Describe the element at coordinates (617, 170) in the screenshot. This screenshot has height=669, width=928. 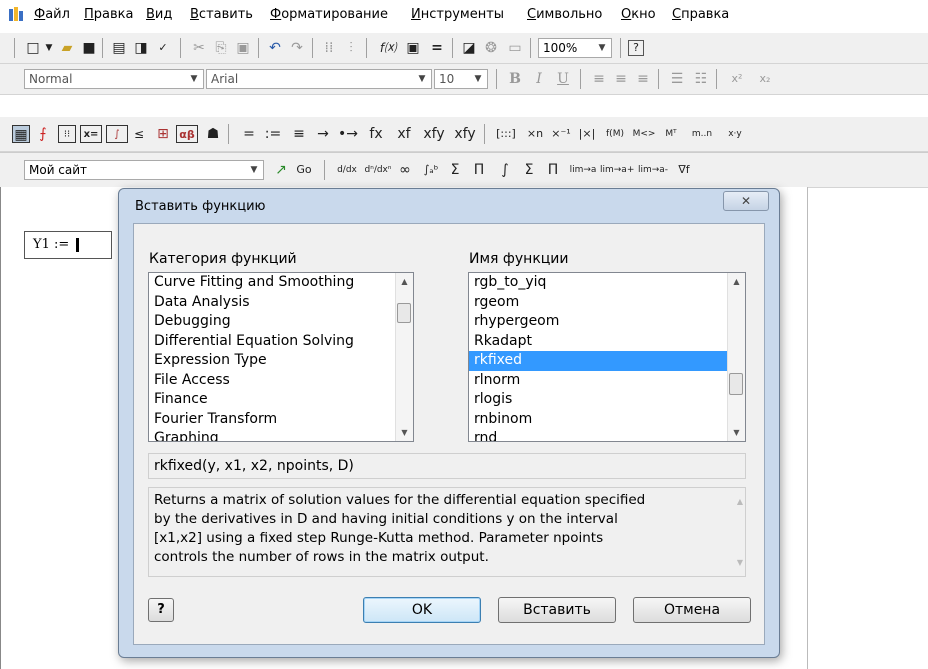
I see `calc-limit-right: lim→a+` at that location.